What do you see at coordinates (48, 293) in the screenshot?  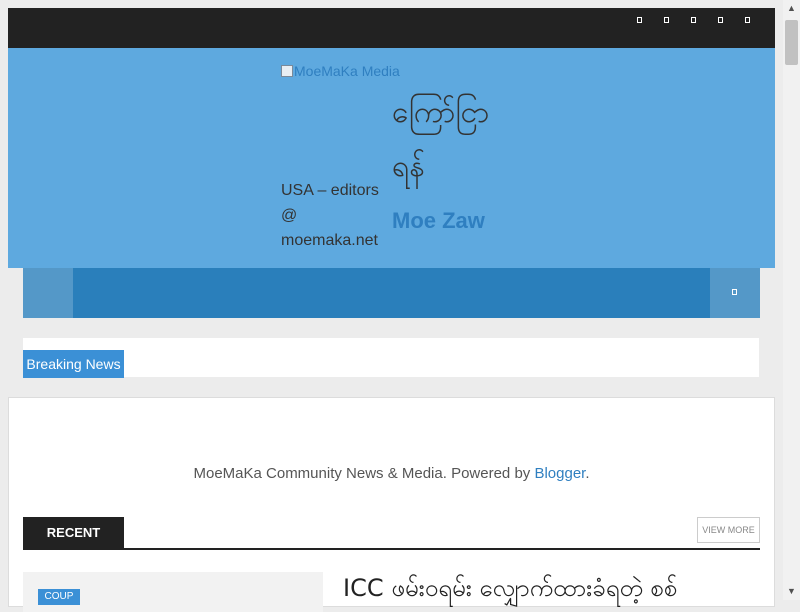 I see `nav-home-button` at bounding box center [48, 293].